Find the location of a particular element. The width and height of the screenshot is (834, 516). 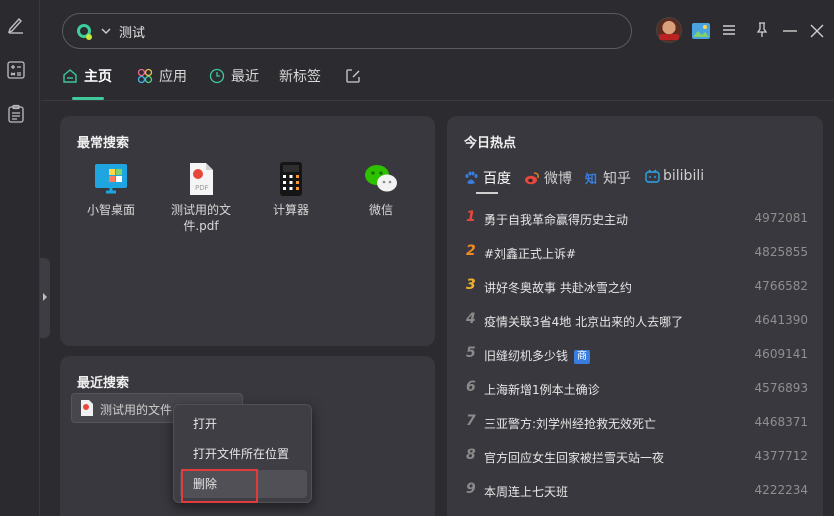

hot-title-label: 官方回应女生回家被拦雪天站一夜 is located at coordinates (574, 458).